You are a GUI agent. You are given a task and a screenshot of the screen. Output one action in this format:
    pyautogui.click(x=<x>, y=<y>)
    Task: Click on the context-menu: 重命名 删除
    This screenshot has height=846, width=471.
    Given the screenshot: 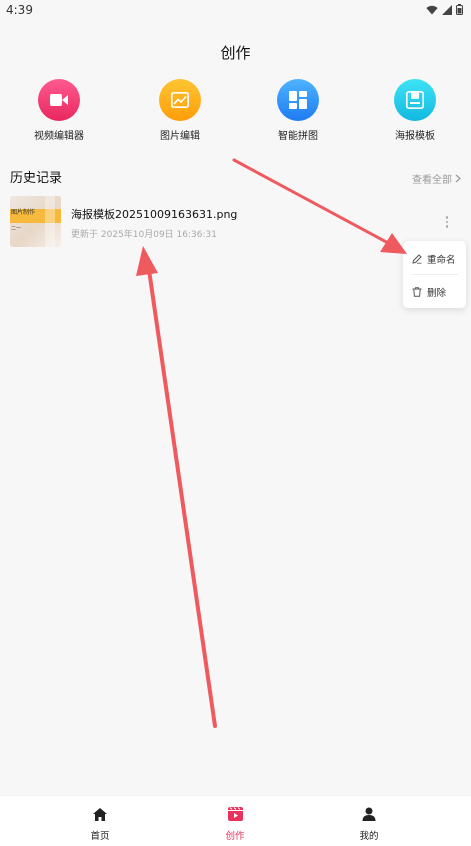 What is the action you would take?
    pyautogui.click(x=434, y=274)
    